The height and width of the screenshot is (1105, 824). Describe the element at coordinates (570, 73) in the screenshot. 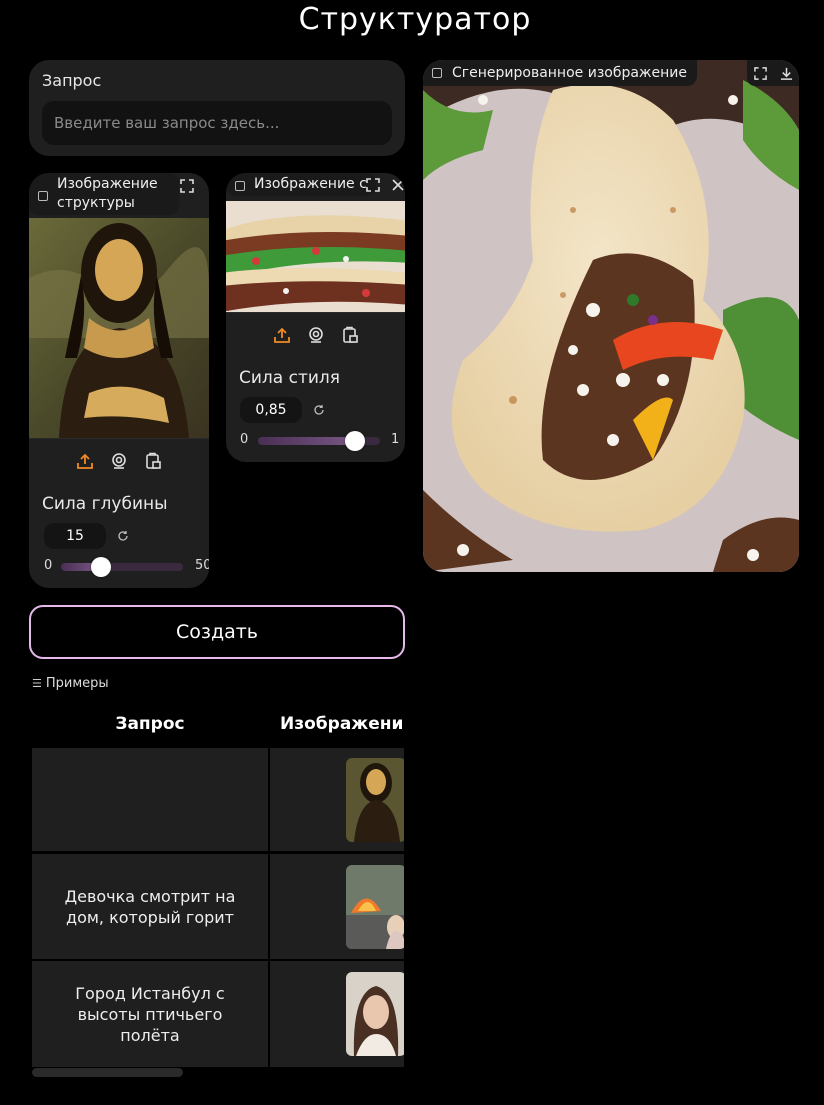

I see `generated-image-label: Сгенерированное изображение` at that location.